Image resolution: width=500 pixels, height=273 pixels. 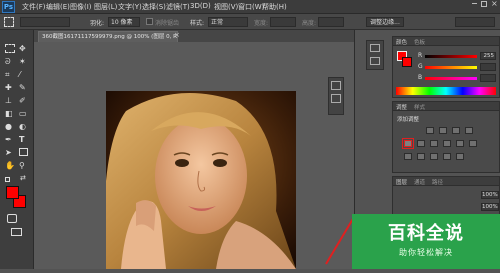 I want to click on levels-adj-icon, so click(x=443, y=130).